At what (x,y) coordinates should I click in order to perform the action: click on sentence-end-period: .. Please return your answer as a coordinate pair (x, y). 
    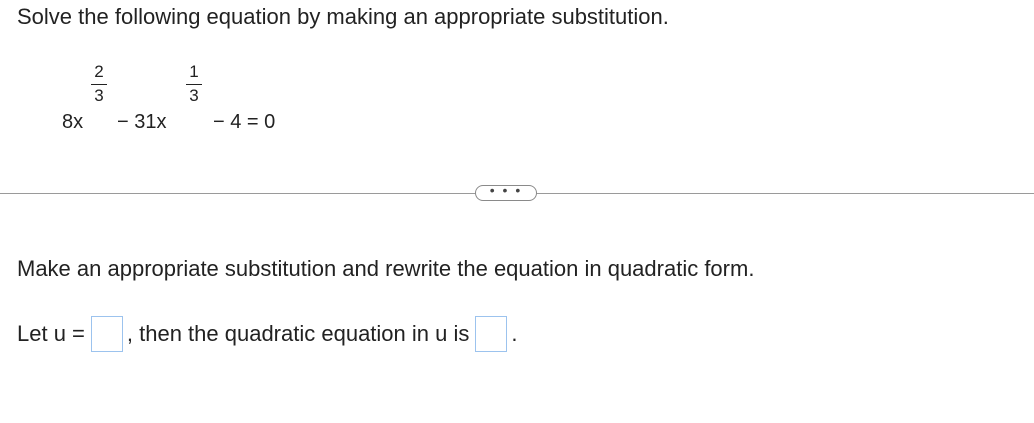
    Looking at the image, I should click on (514, 333).